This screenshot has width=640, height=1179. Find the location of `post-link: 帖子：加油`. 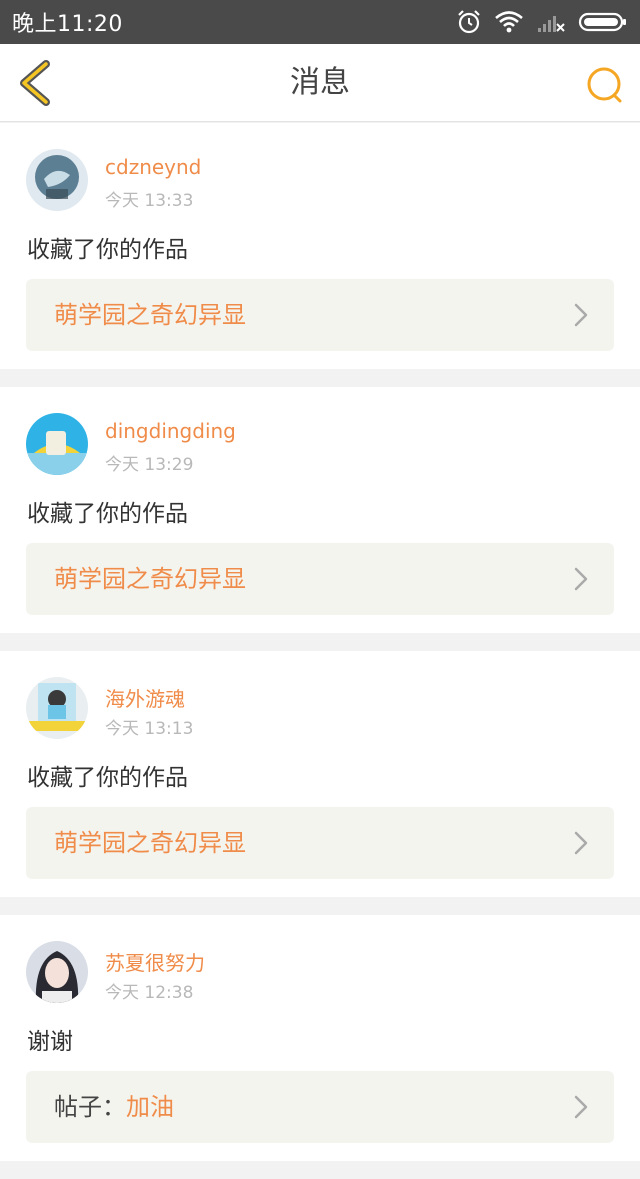

post-link: 帖子：加油 is located at coordinates (320, 1107).